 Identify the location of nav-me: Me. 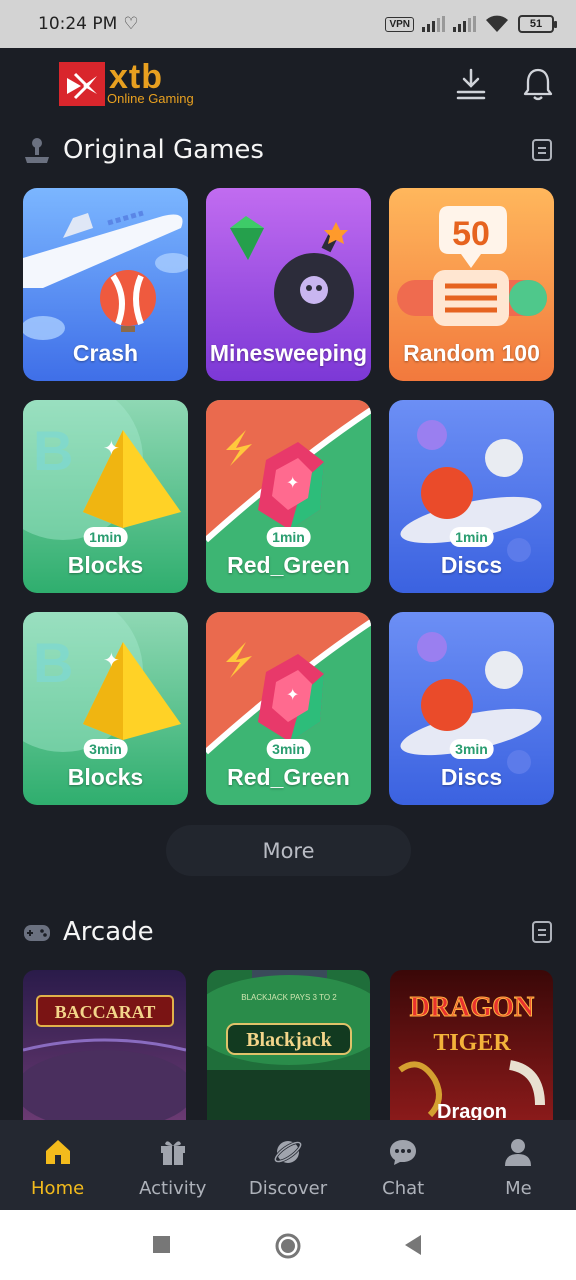
(518, 1165).